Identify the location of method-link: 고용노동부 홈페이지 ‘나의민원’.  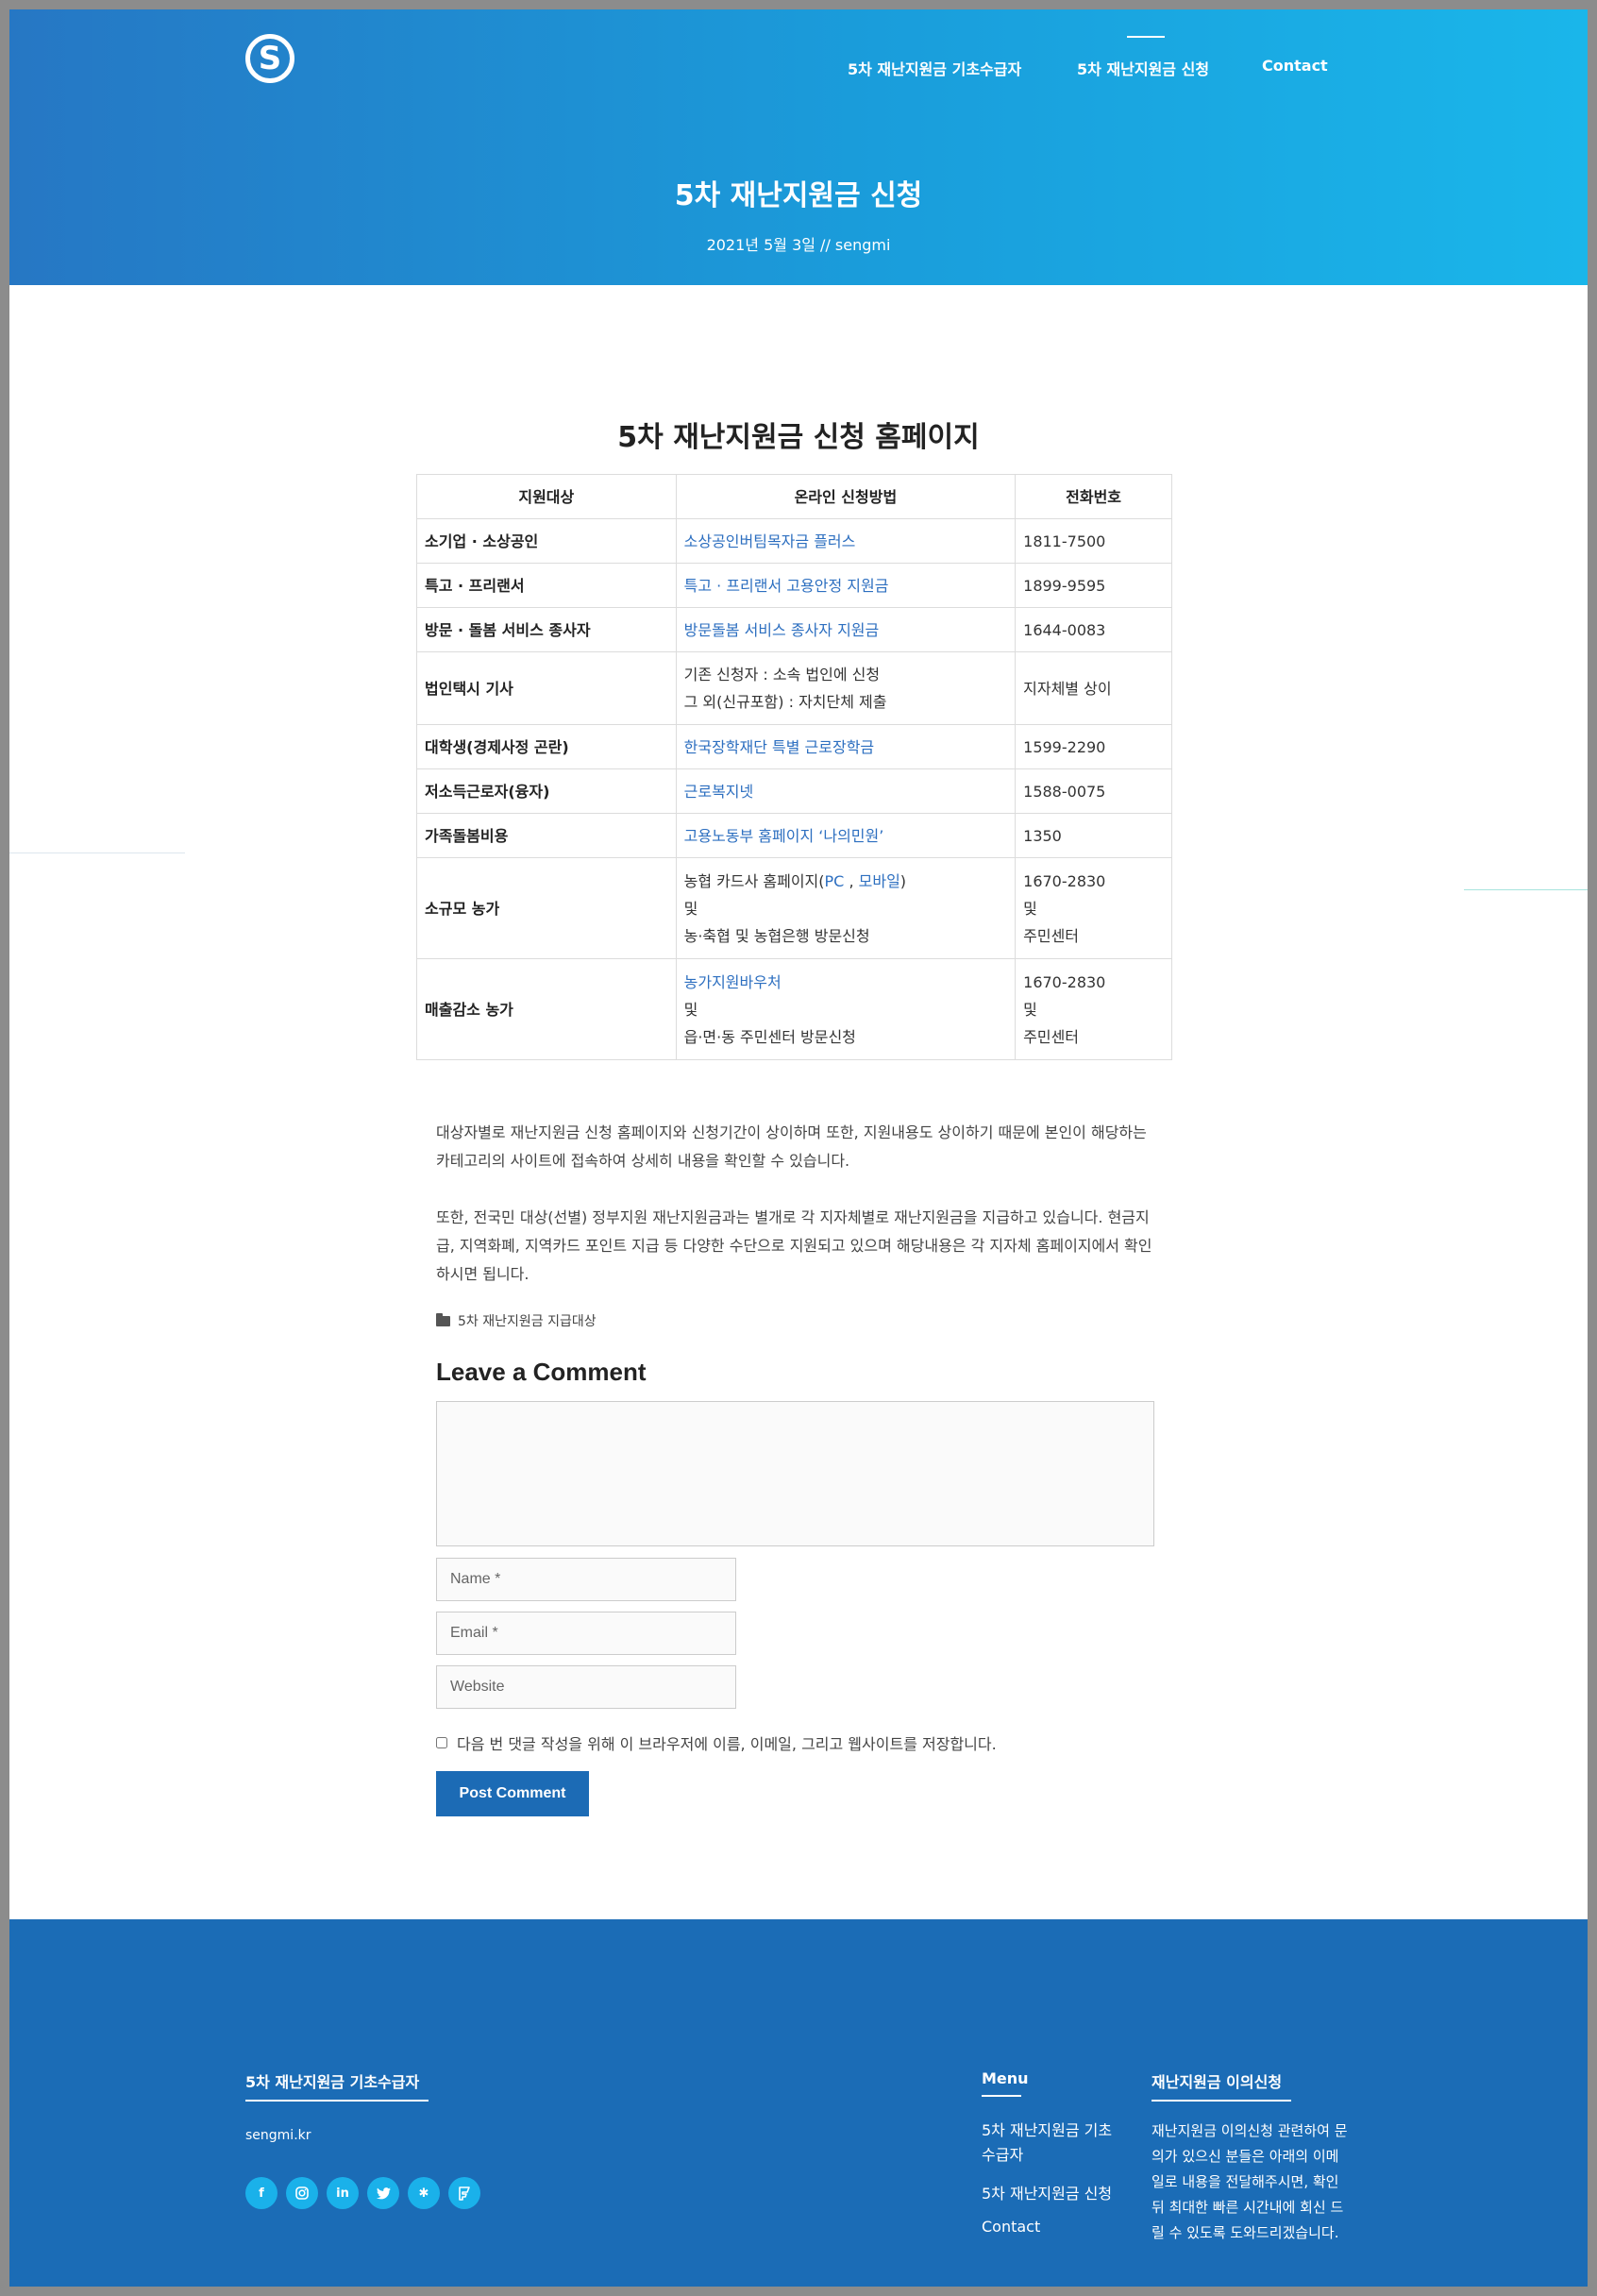
(784, 836).